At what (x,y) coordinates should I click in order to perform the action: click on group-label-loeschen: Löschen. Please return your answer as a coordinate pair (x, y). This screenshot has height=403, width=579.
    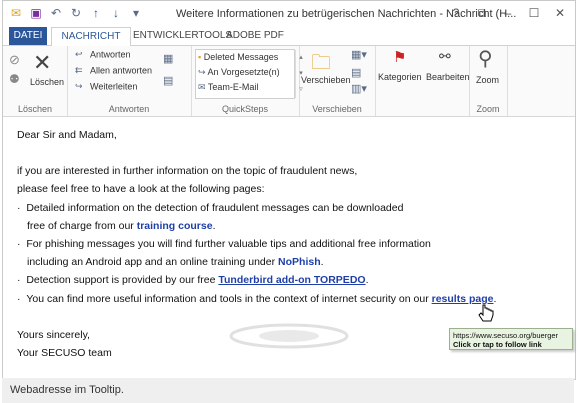
    Looking at the image, I should click on (35, 109).